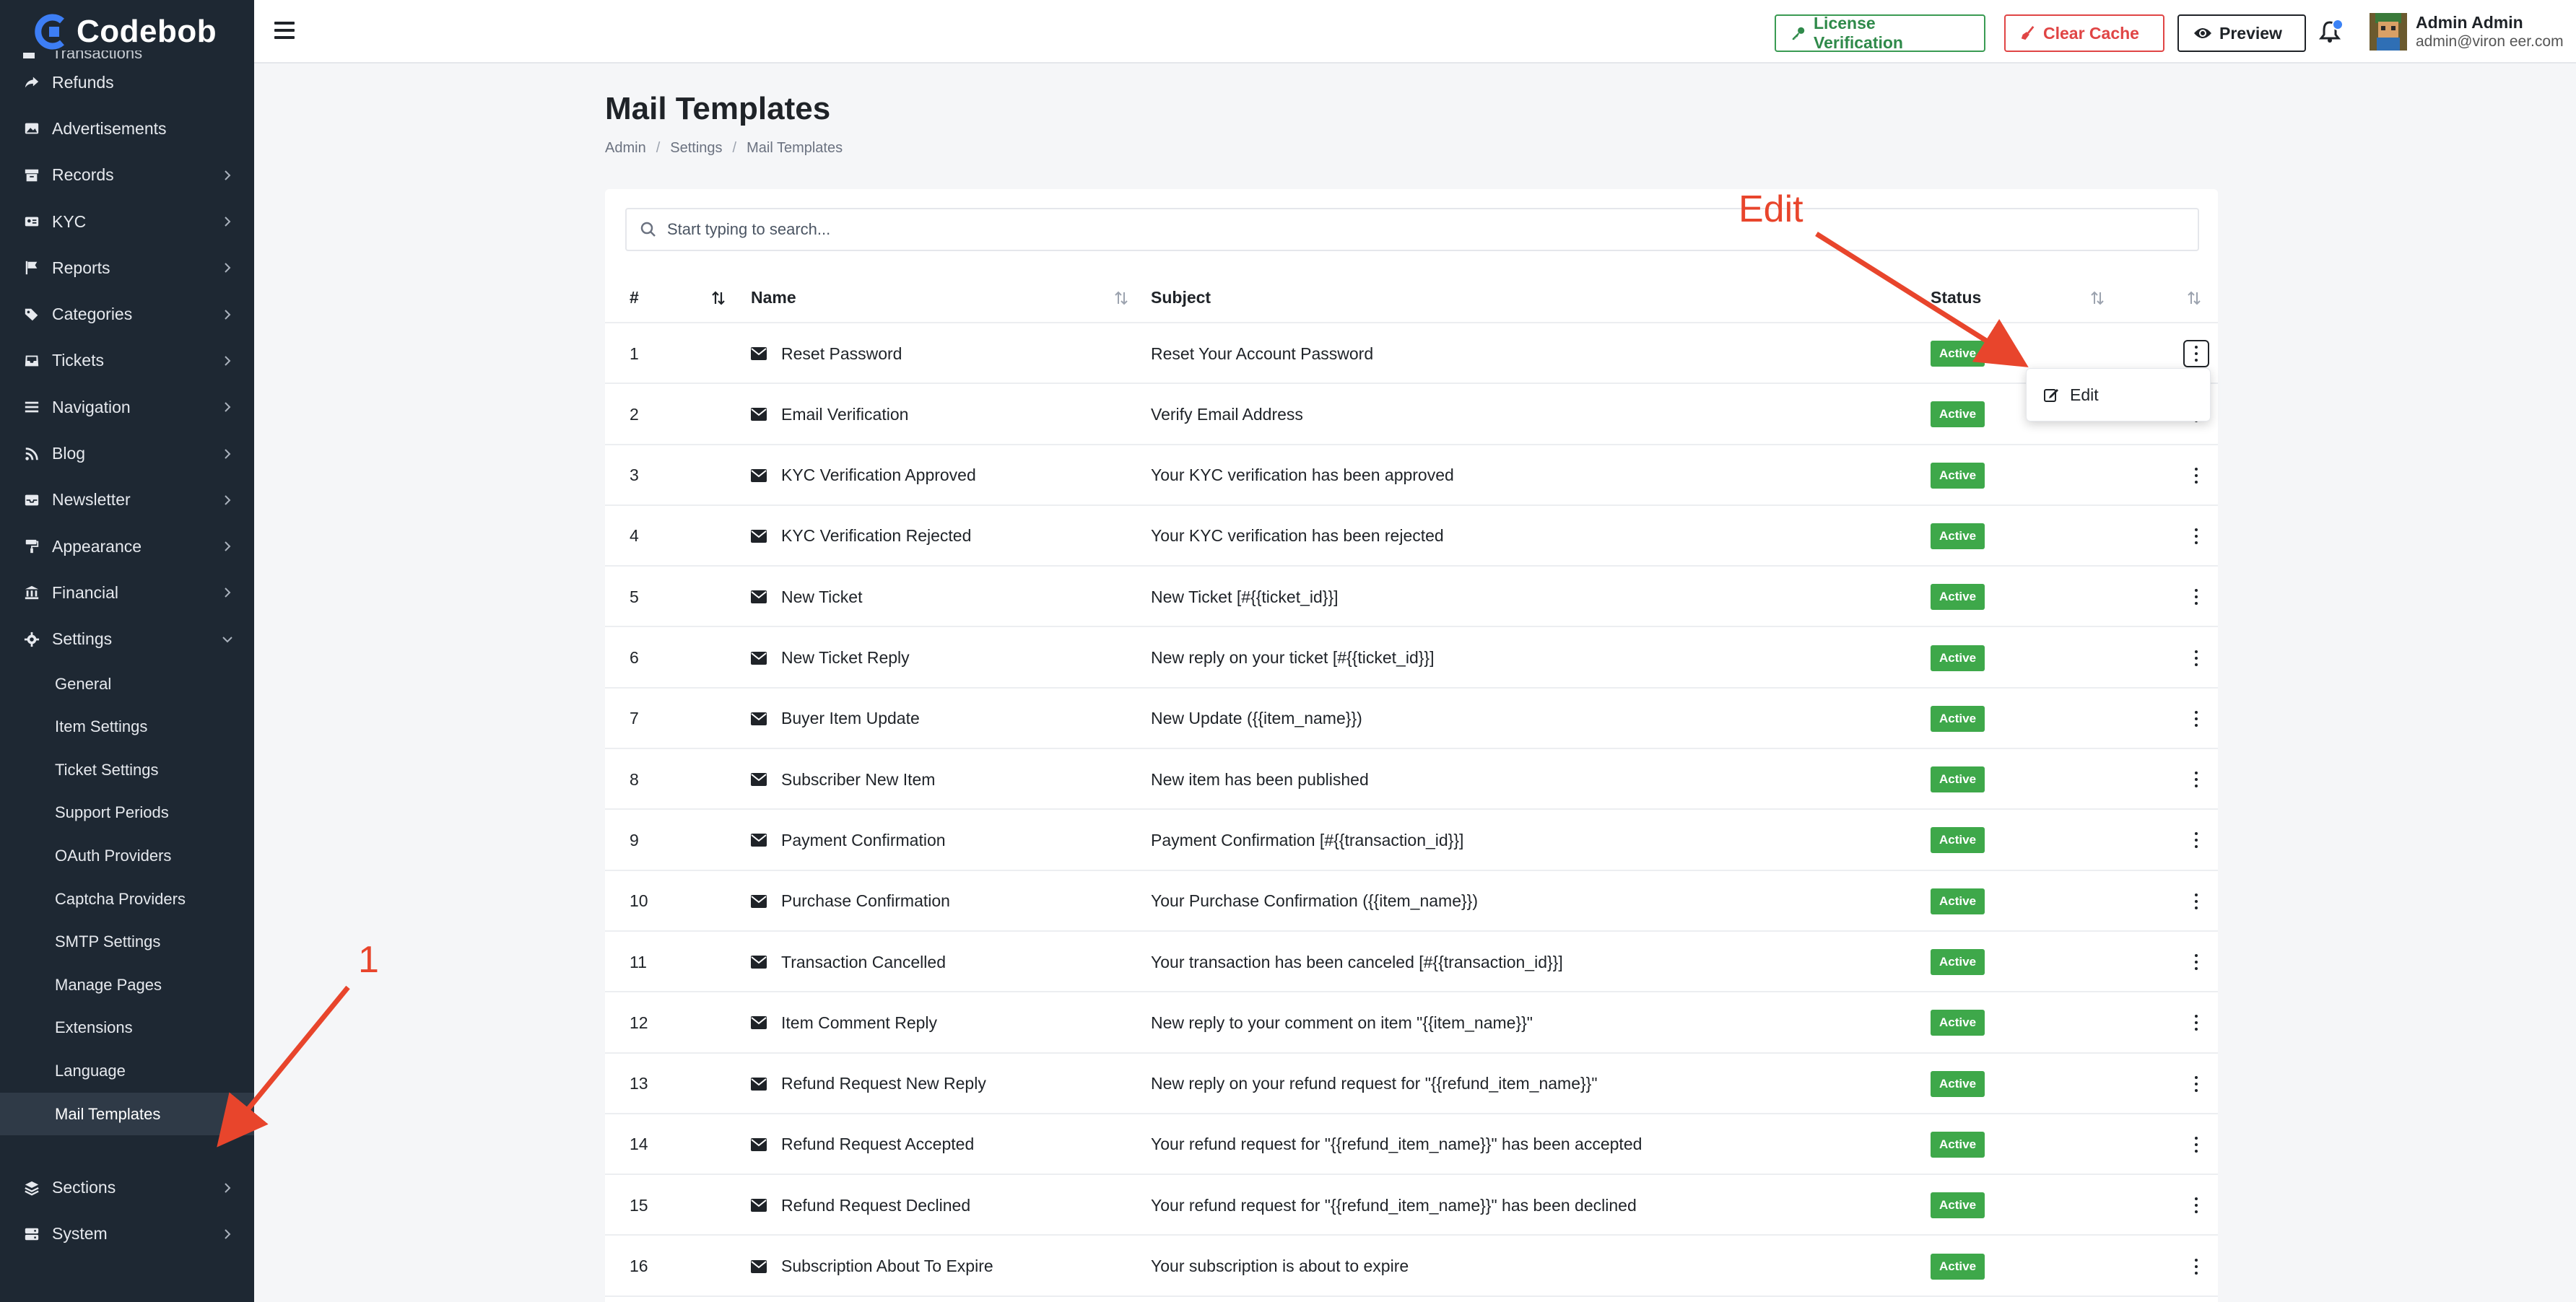  I want to click on sidebar-item-settings: Settings, so click(127, 639).